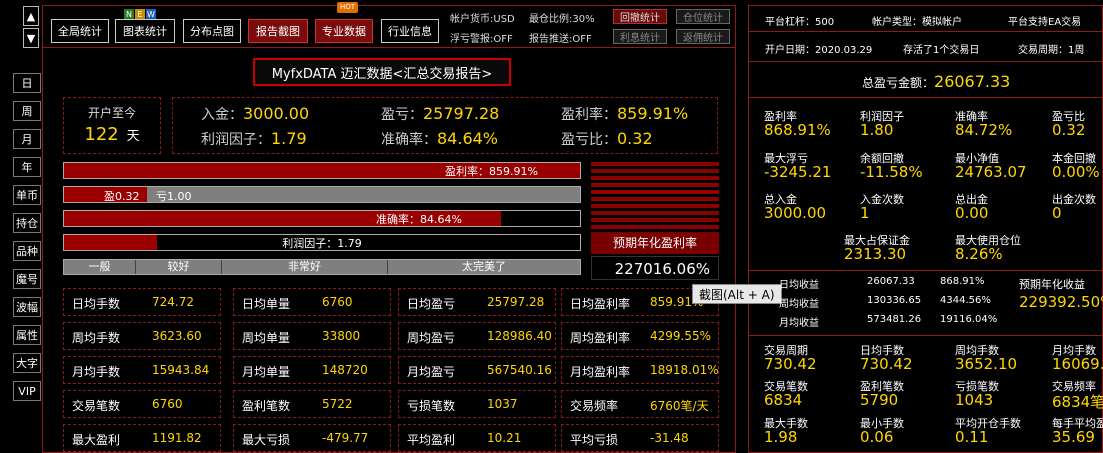 The image size is (1103, 453). I want to click on stat-cell: 日均盈亏 25797.28, so click(477, 302).